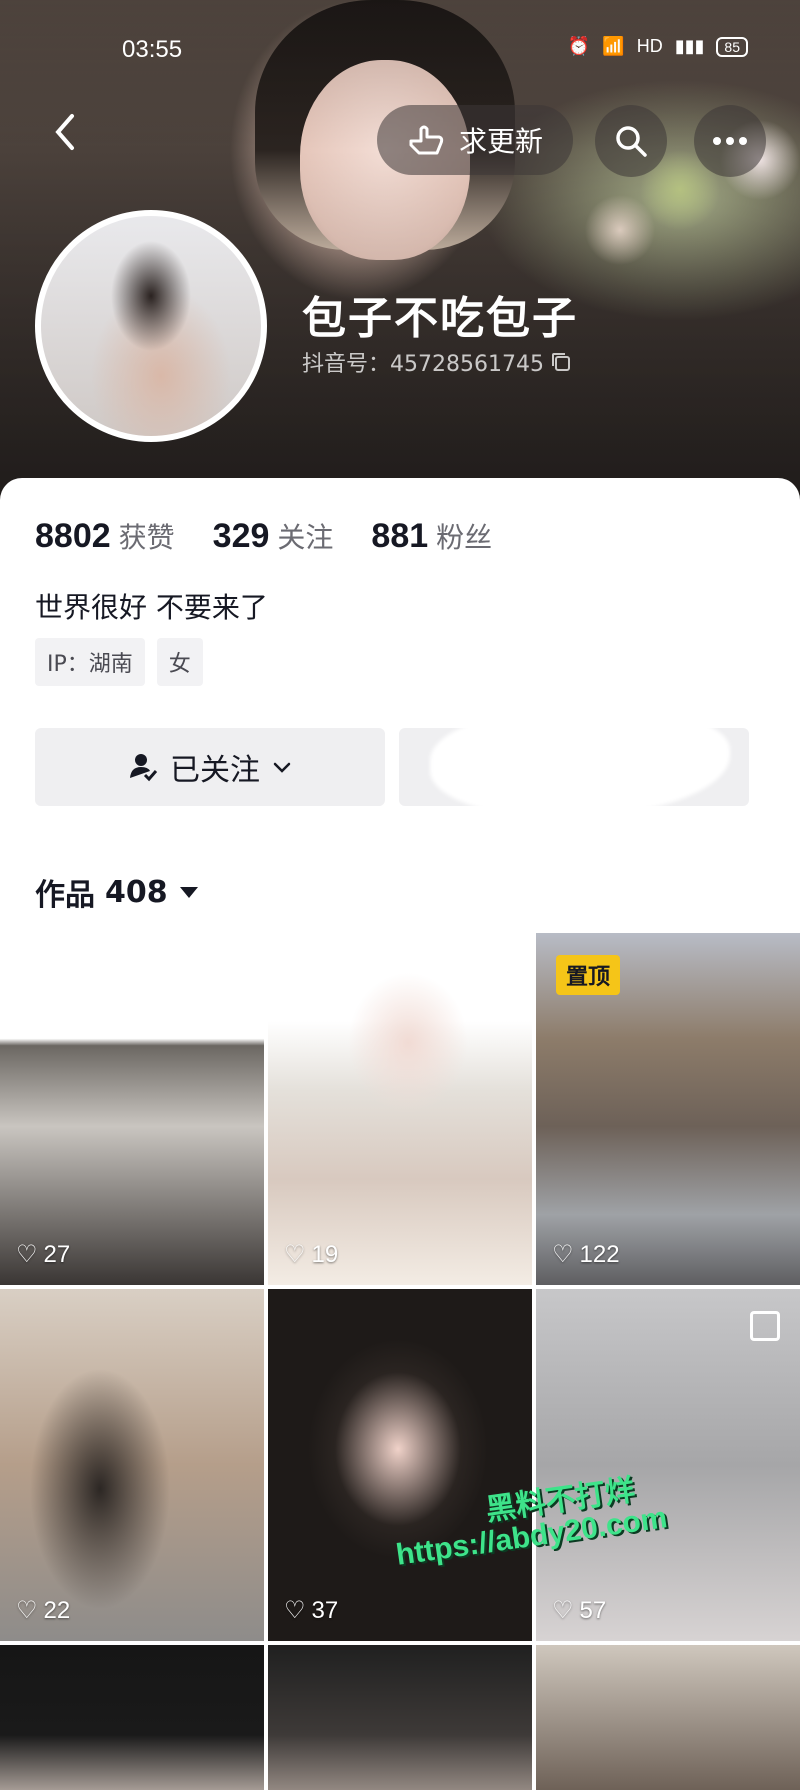 This screenshot has height=1790, width=800. I want to click on stat-following: 329 关注, so click(273, 536).